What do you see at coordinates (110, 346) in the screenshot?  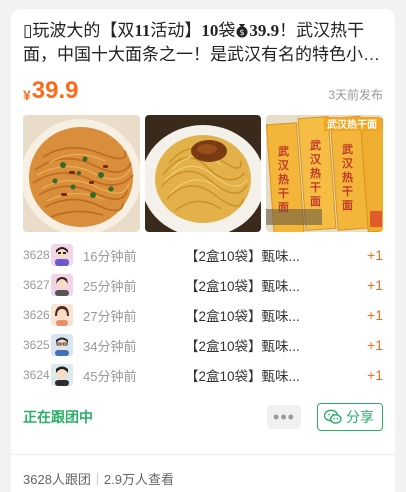 I see `order-time: 34分钟前` at bounding box center [110, 346].